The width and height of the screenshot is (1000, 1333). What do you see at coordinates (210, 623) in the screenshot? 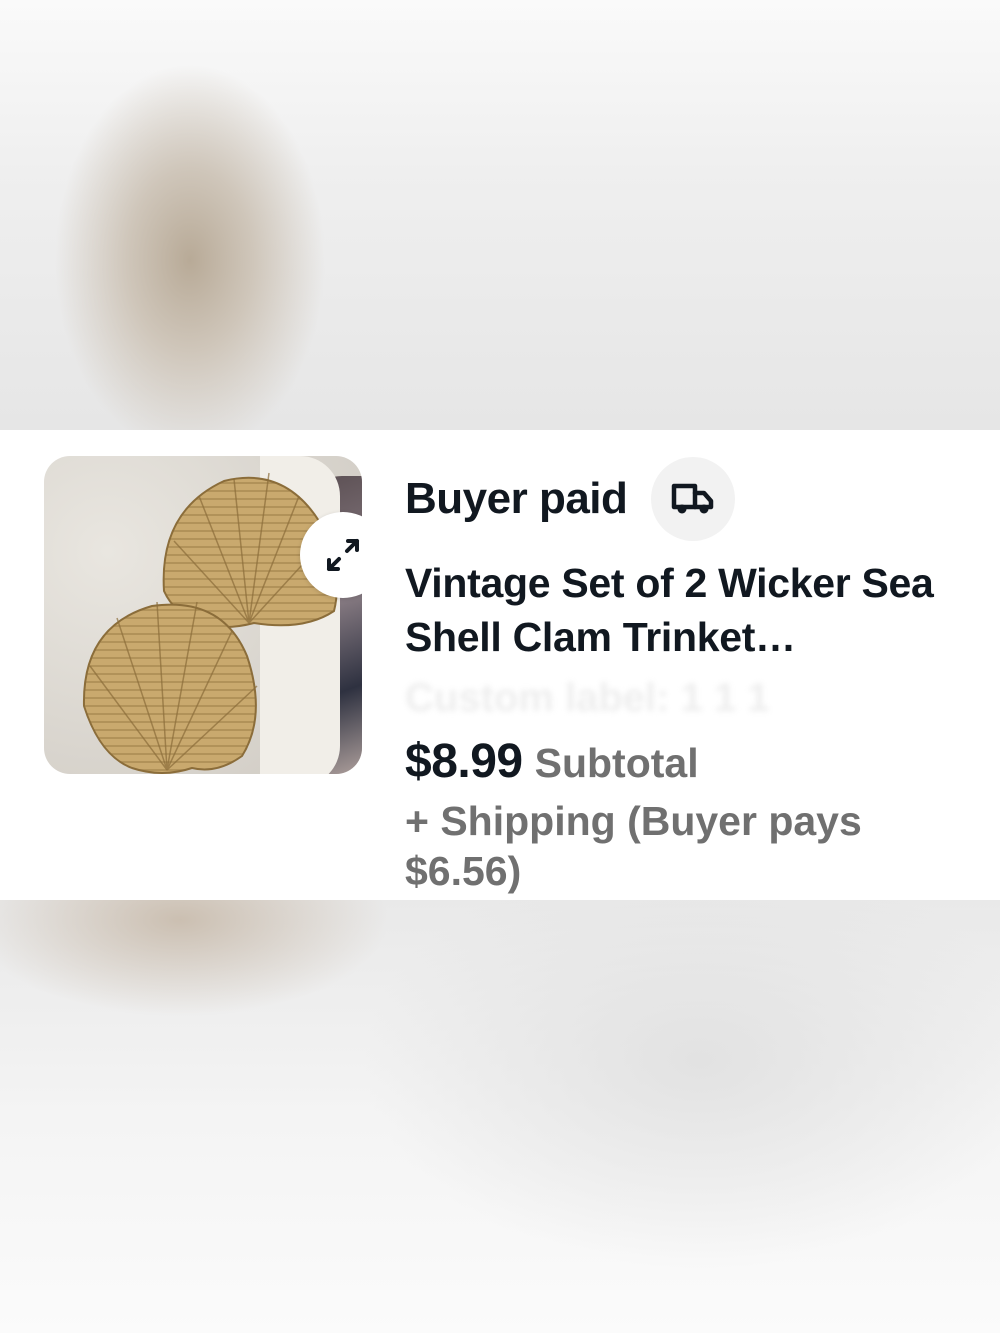
I see `wicker-shells-image` at bounding box center [210, 623].